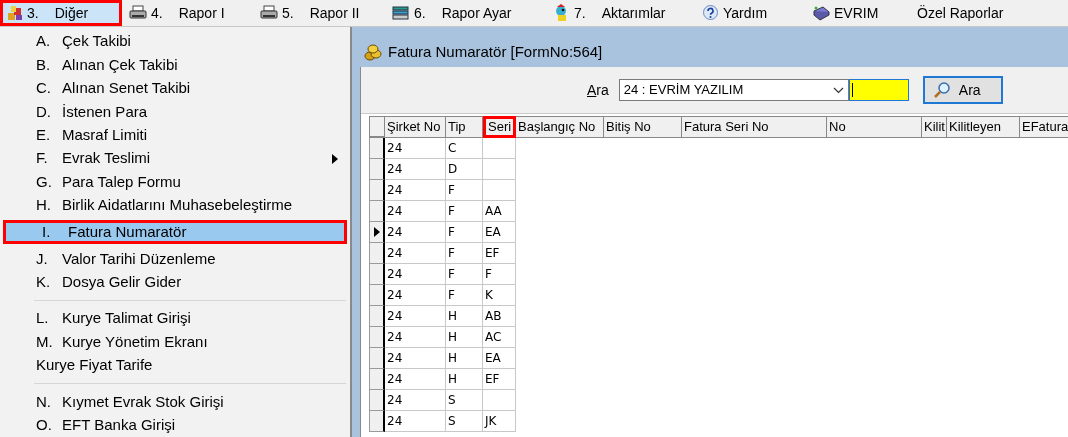 This screenshot has width=1068, height=437. Describe the element at coordinates (175, 135) in the screenshot. I see `dropdown-item: E. Masraf Limiti` at that location.